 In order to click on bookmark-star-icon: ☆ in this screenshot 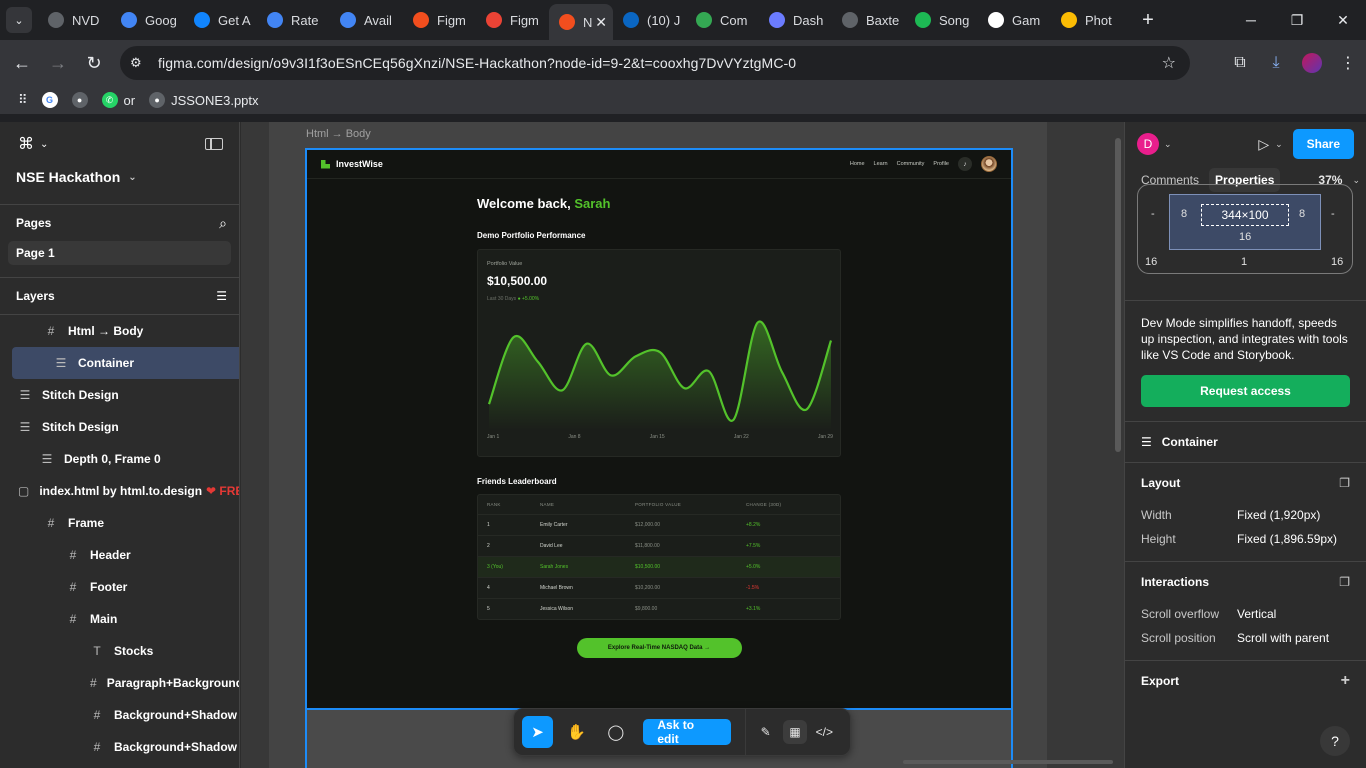, I will do `click(1169, 63)`.